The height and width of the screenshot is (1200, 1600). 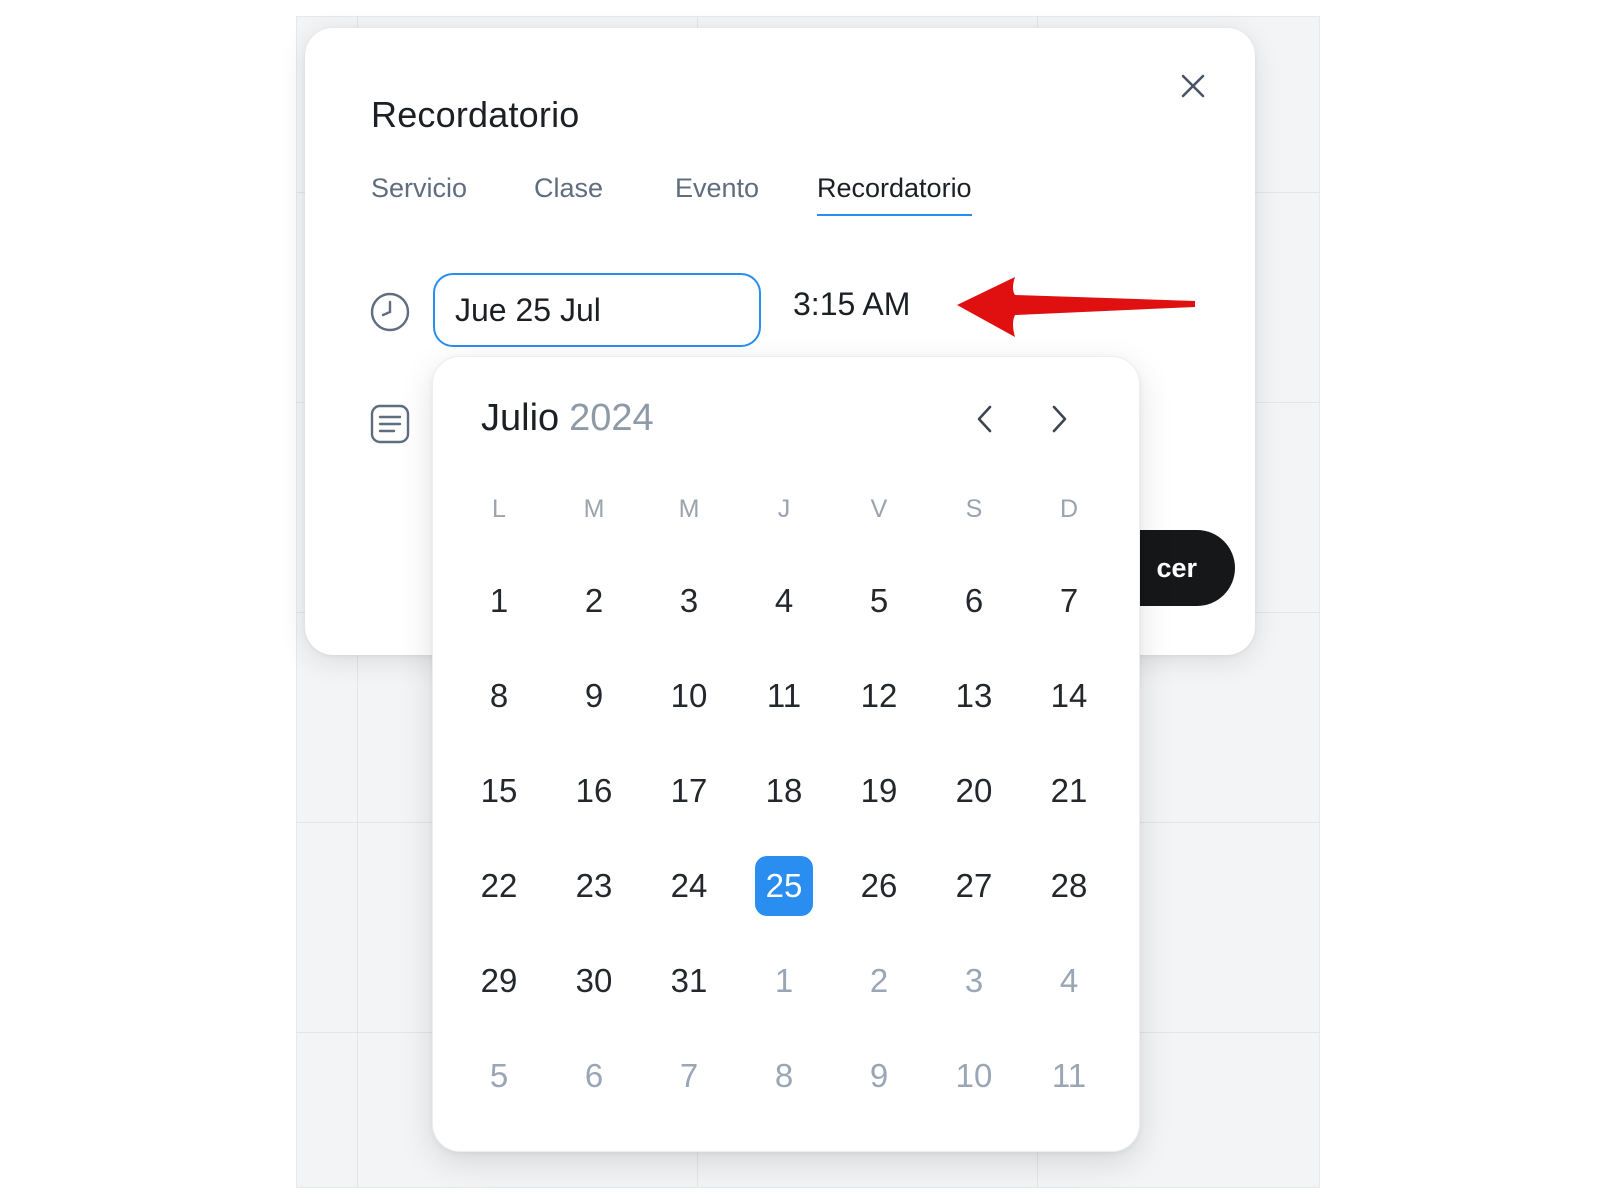 I want to click on note-icon, so click(x=390, y=424).